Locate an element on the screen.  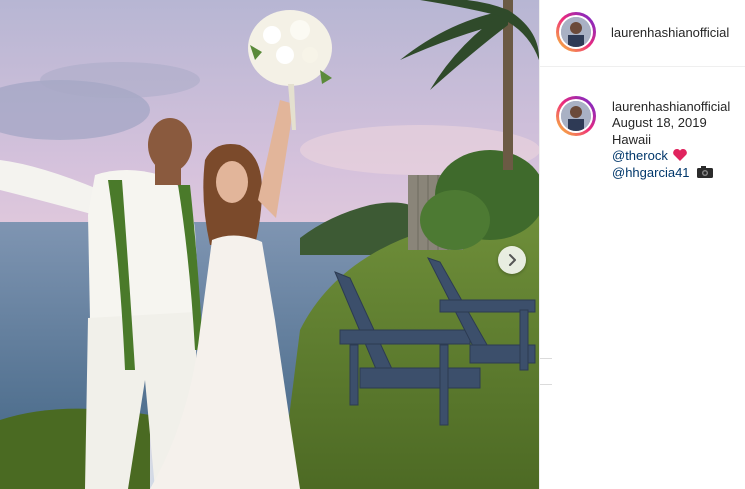
caption-mention-row-2: @hhgarcia41 is located at coordinates (678, 173).